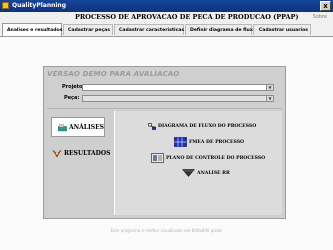 The image size is (333, 250). I want to click on tab-label: Cadastrar caracteristicas, so click(152, 30).